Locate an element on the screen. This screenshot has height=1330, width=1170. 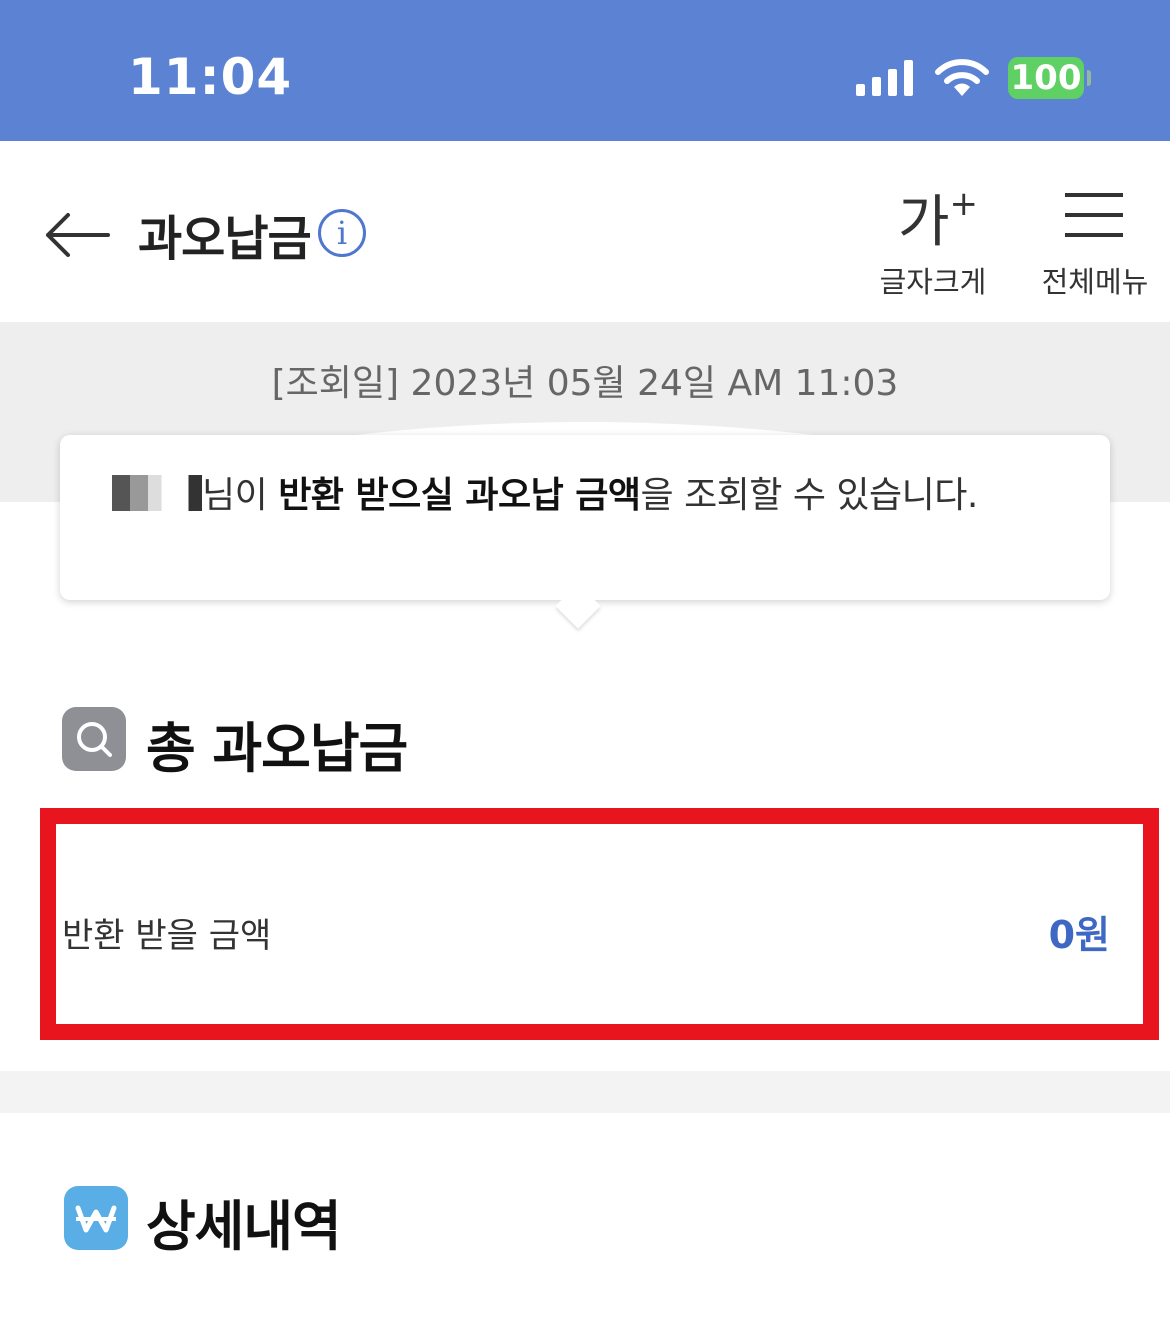
hamburger-icon is located at coordinates (1095, 216).